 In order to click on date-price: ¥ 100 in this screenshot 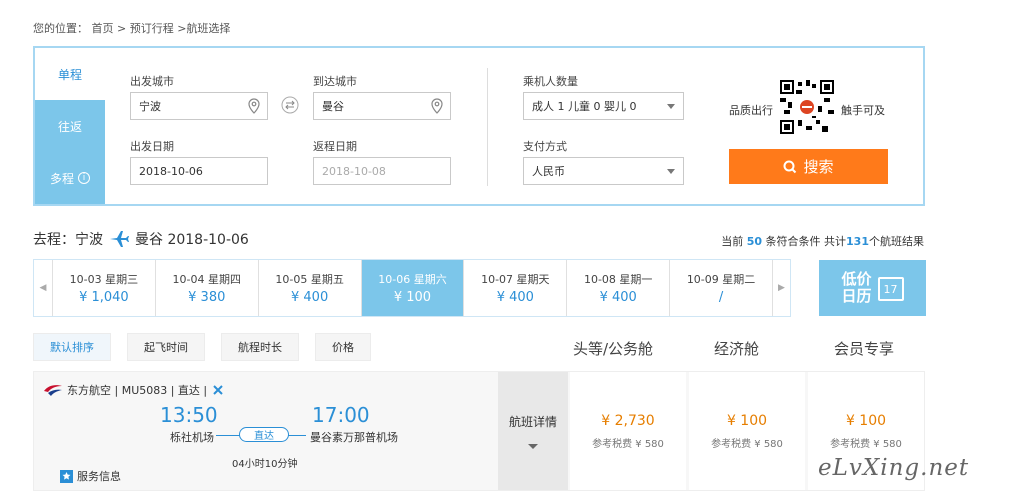, I will do `click(412, 297)`.